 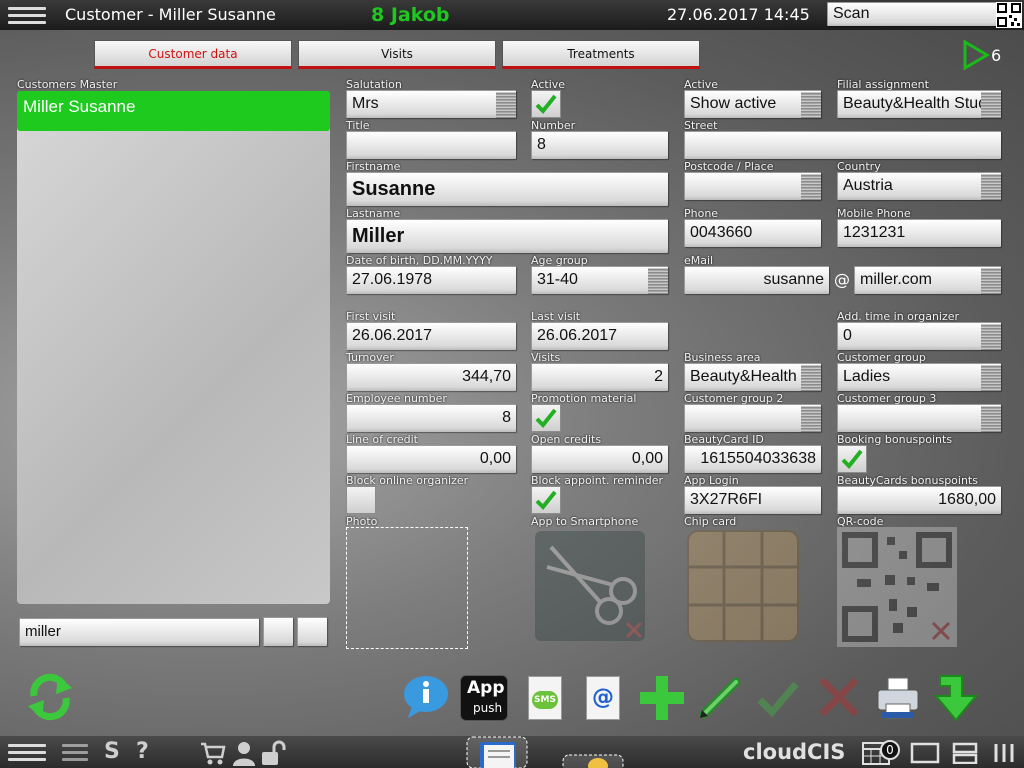 What do you see at coordinates (996, 55) in the screenshot?
I see `play-count: 6` at bounding box center [996, 55].